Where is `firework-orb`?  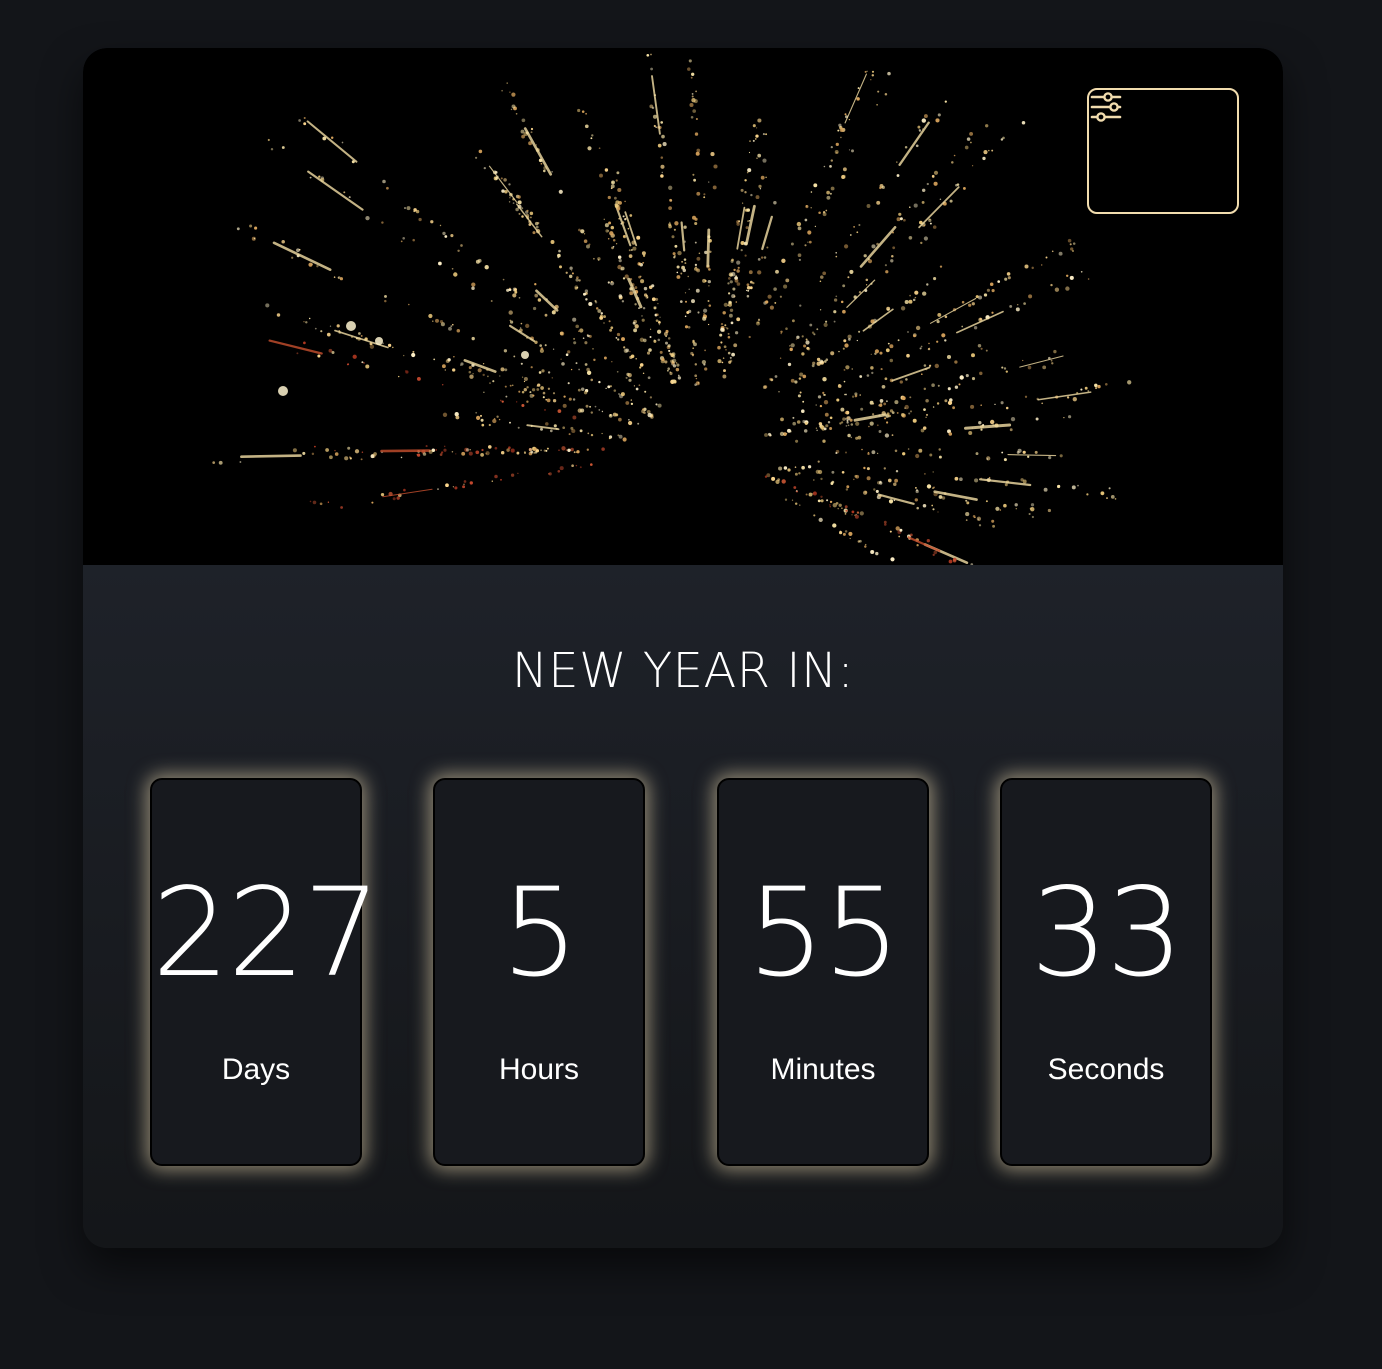 firework-orb is located at coordinates (351, 326).